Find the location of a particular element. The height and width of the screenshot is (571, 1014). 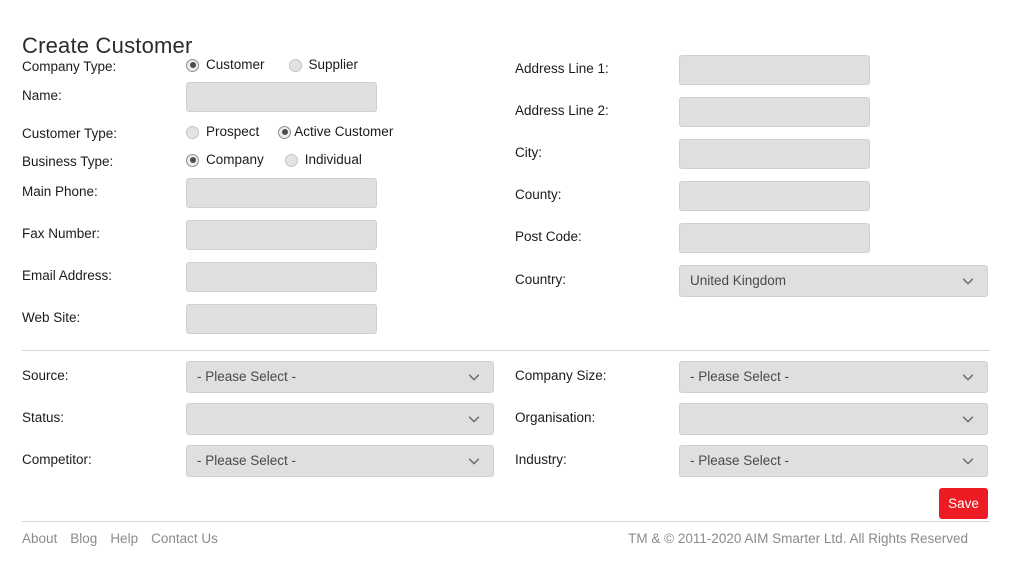

field-industry: Industry: - Please Select - is located at coordinates (748, 466).